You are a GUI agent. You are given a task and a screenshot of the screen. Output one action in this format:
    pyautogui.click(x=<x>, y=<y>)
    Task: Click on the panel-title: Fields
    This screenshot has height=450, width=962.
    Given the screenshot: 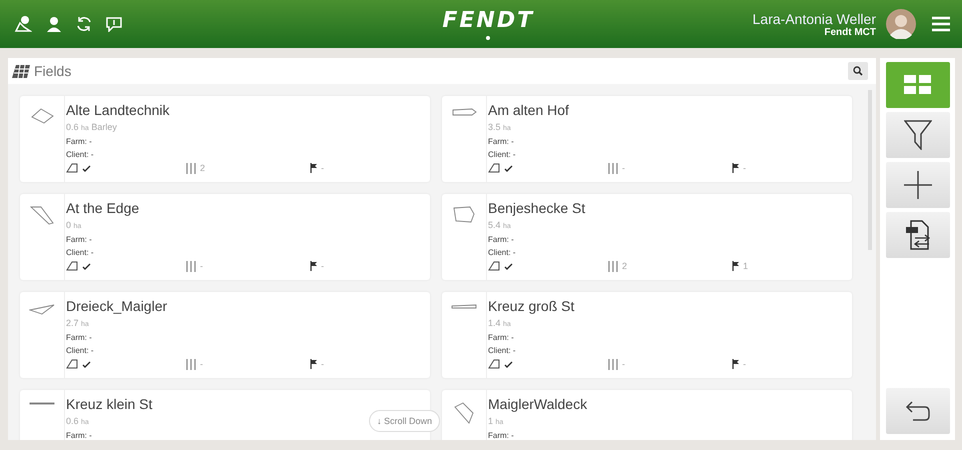 What is the action you would take?
    pyautogui.click(x=53, y=71)
    